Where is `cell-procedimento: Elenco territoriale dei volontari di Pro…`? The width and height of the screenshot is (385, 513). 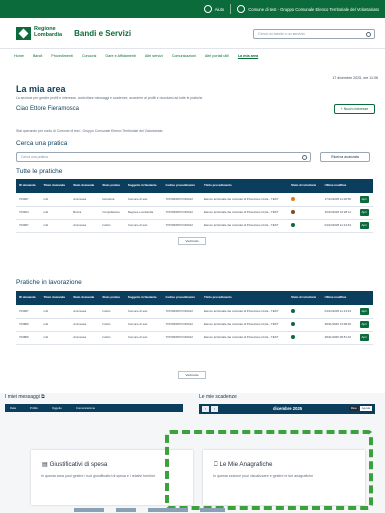 cell-procedimento: Elenco territoriale dei volontari di Pro… is located at coordinates (245, 312).